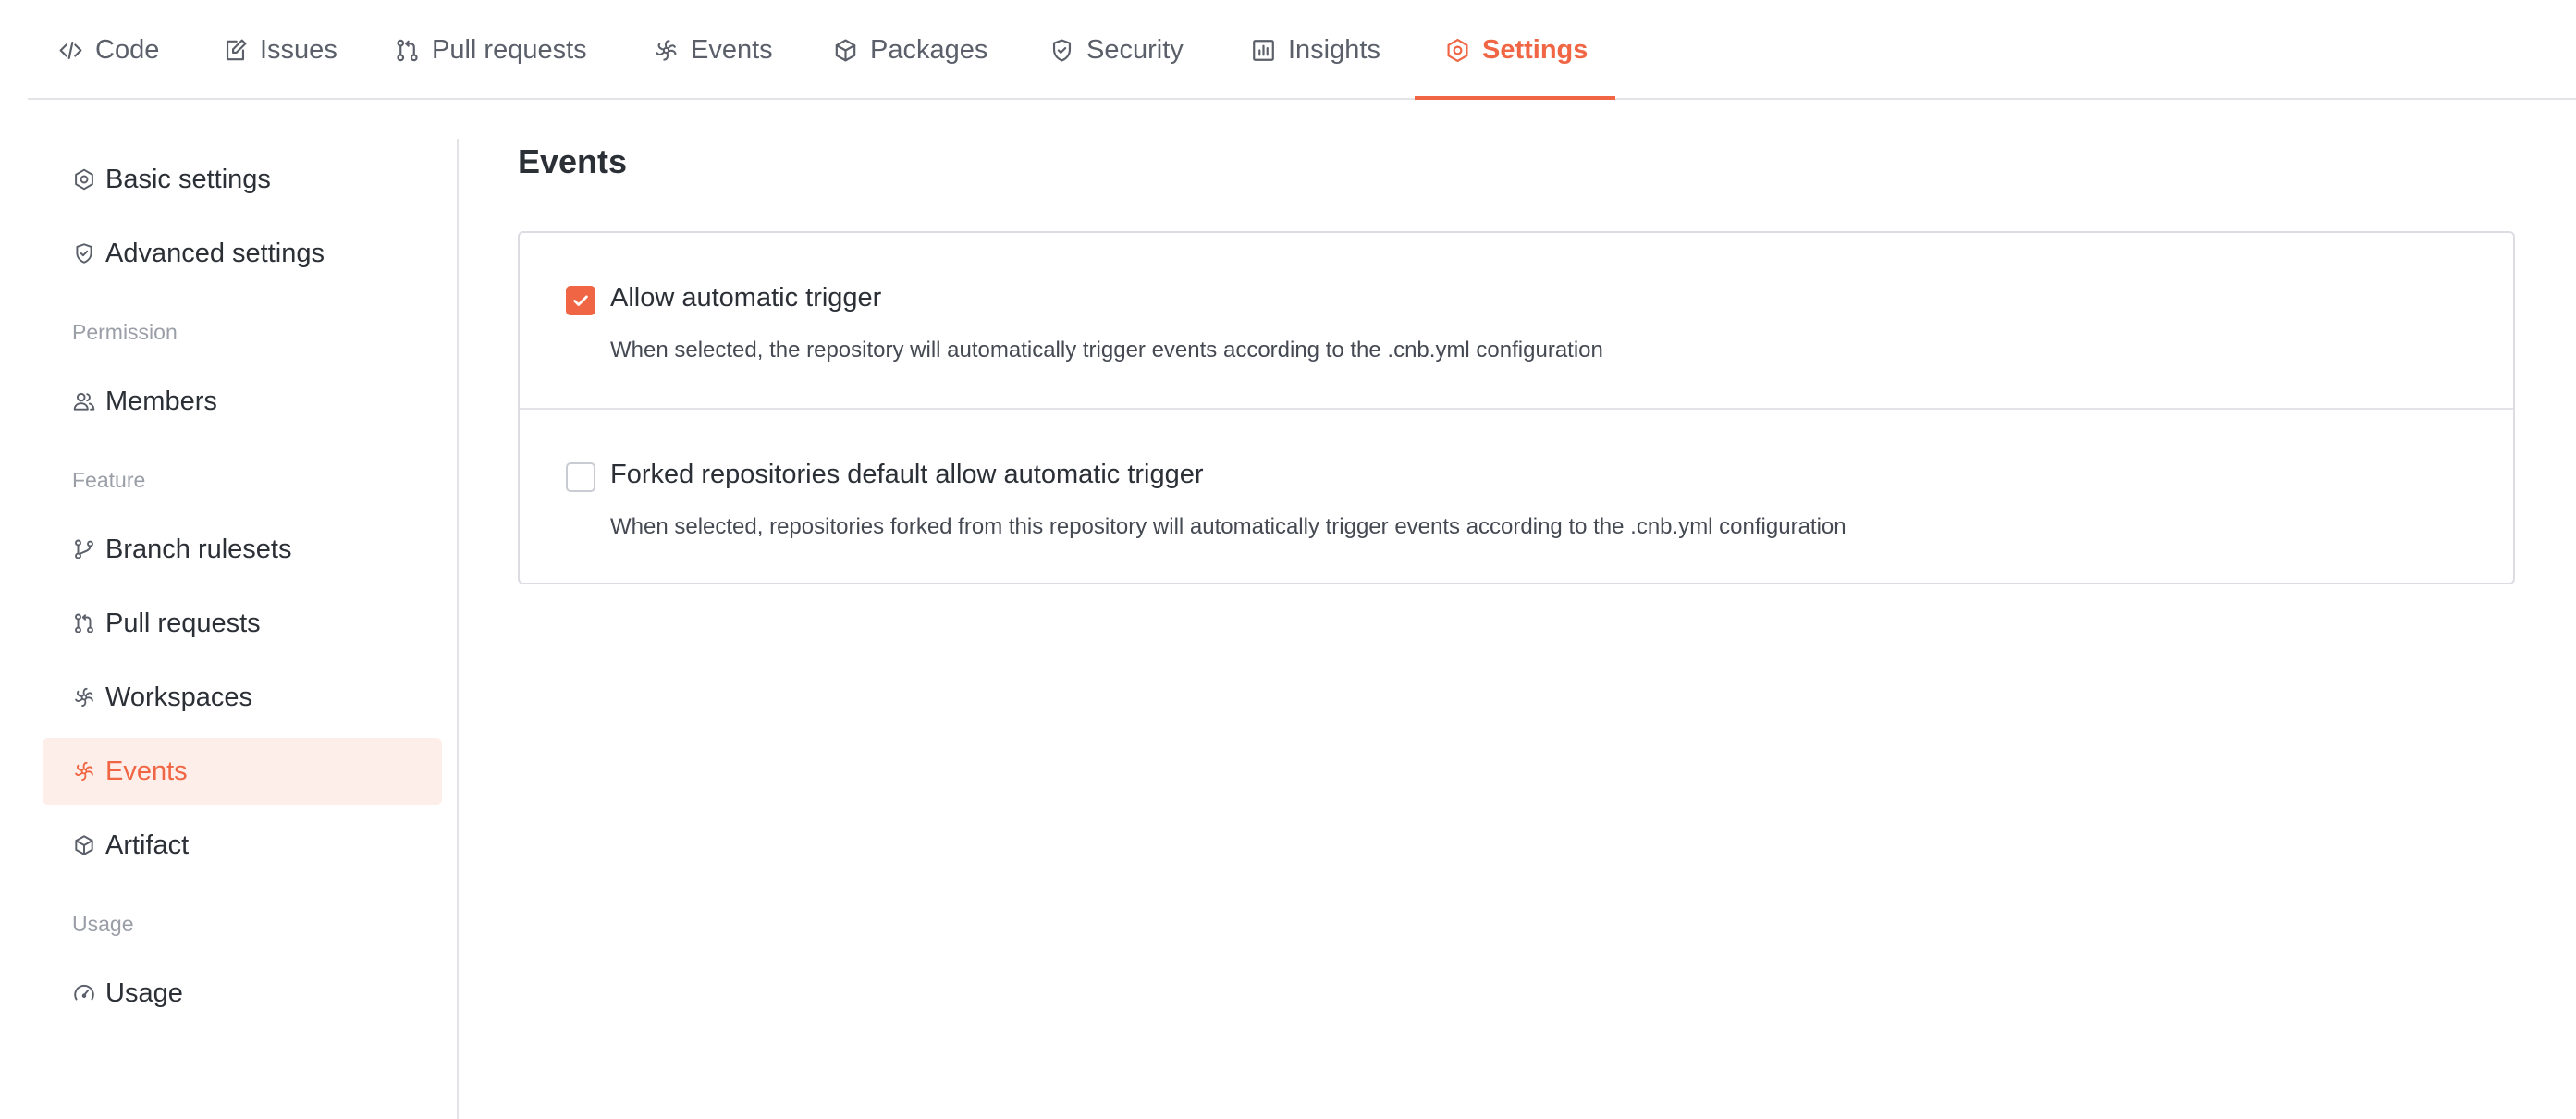  Describe the element at coordinates (103, 924) in the screenshot. I see `sidebar-group-usage: Usage` at that location.